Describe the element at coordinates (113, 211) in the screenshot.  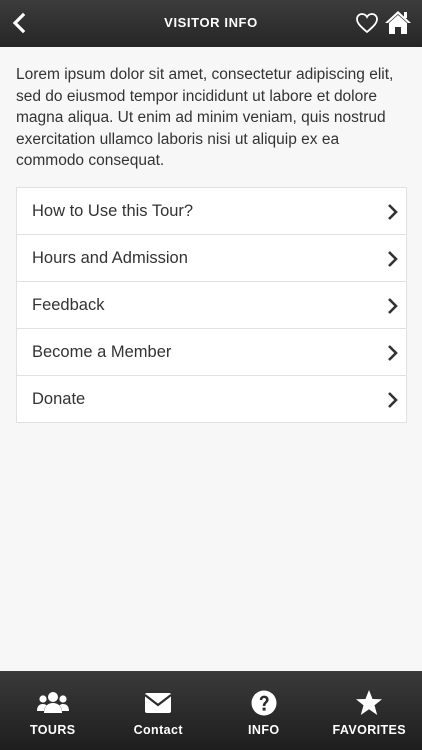
I see `menu-item-label: How to Use this Tour?` at that location.